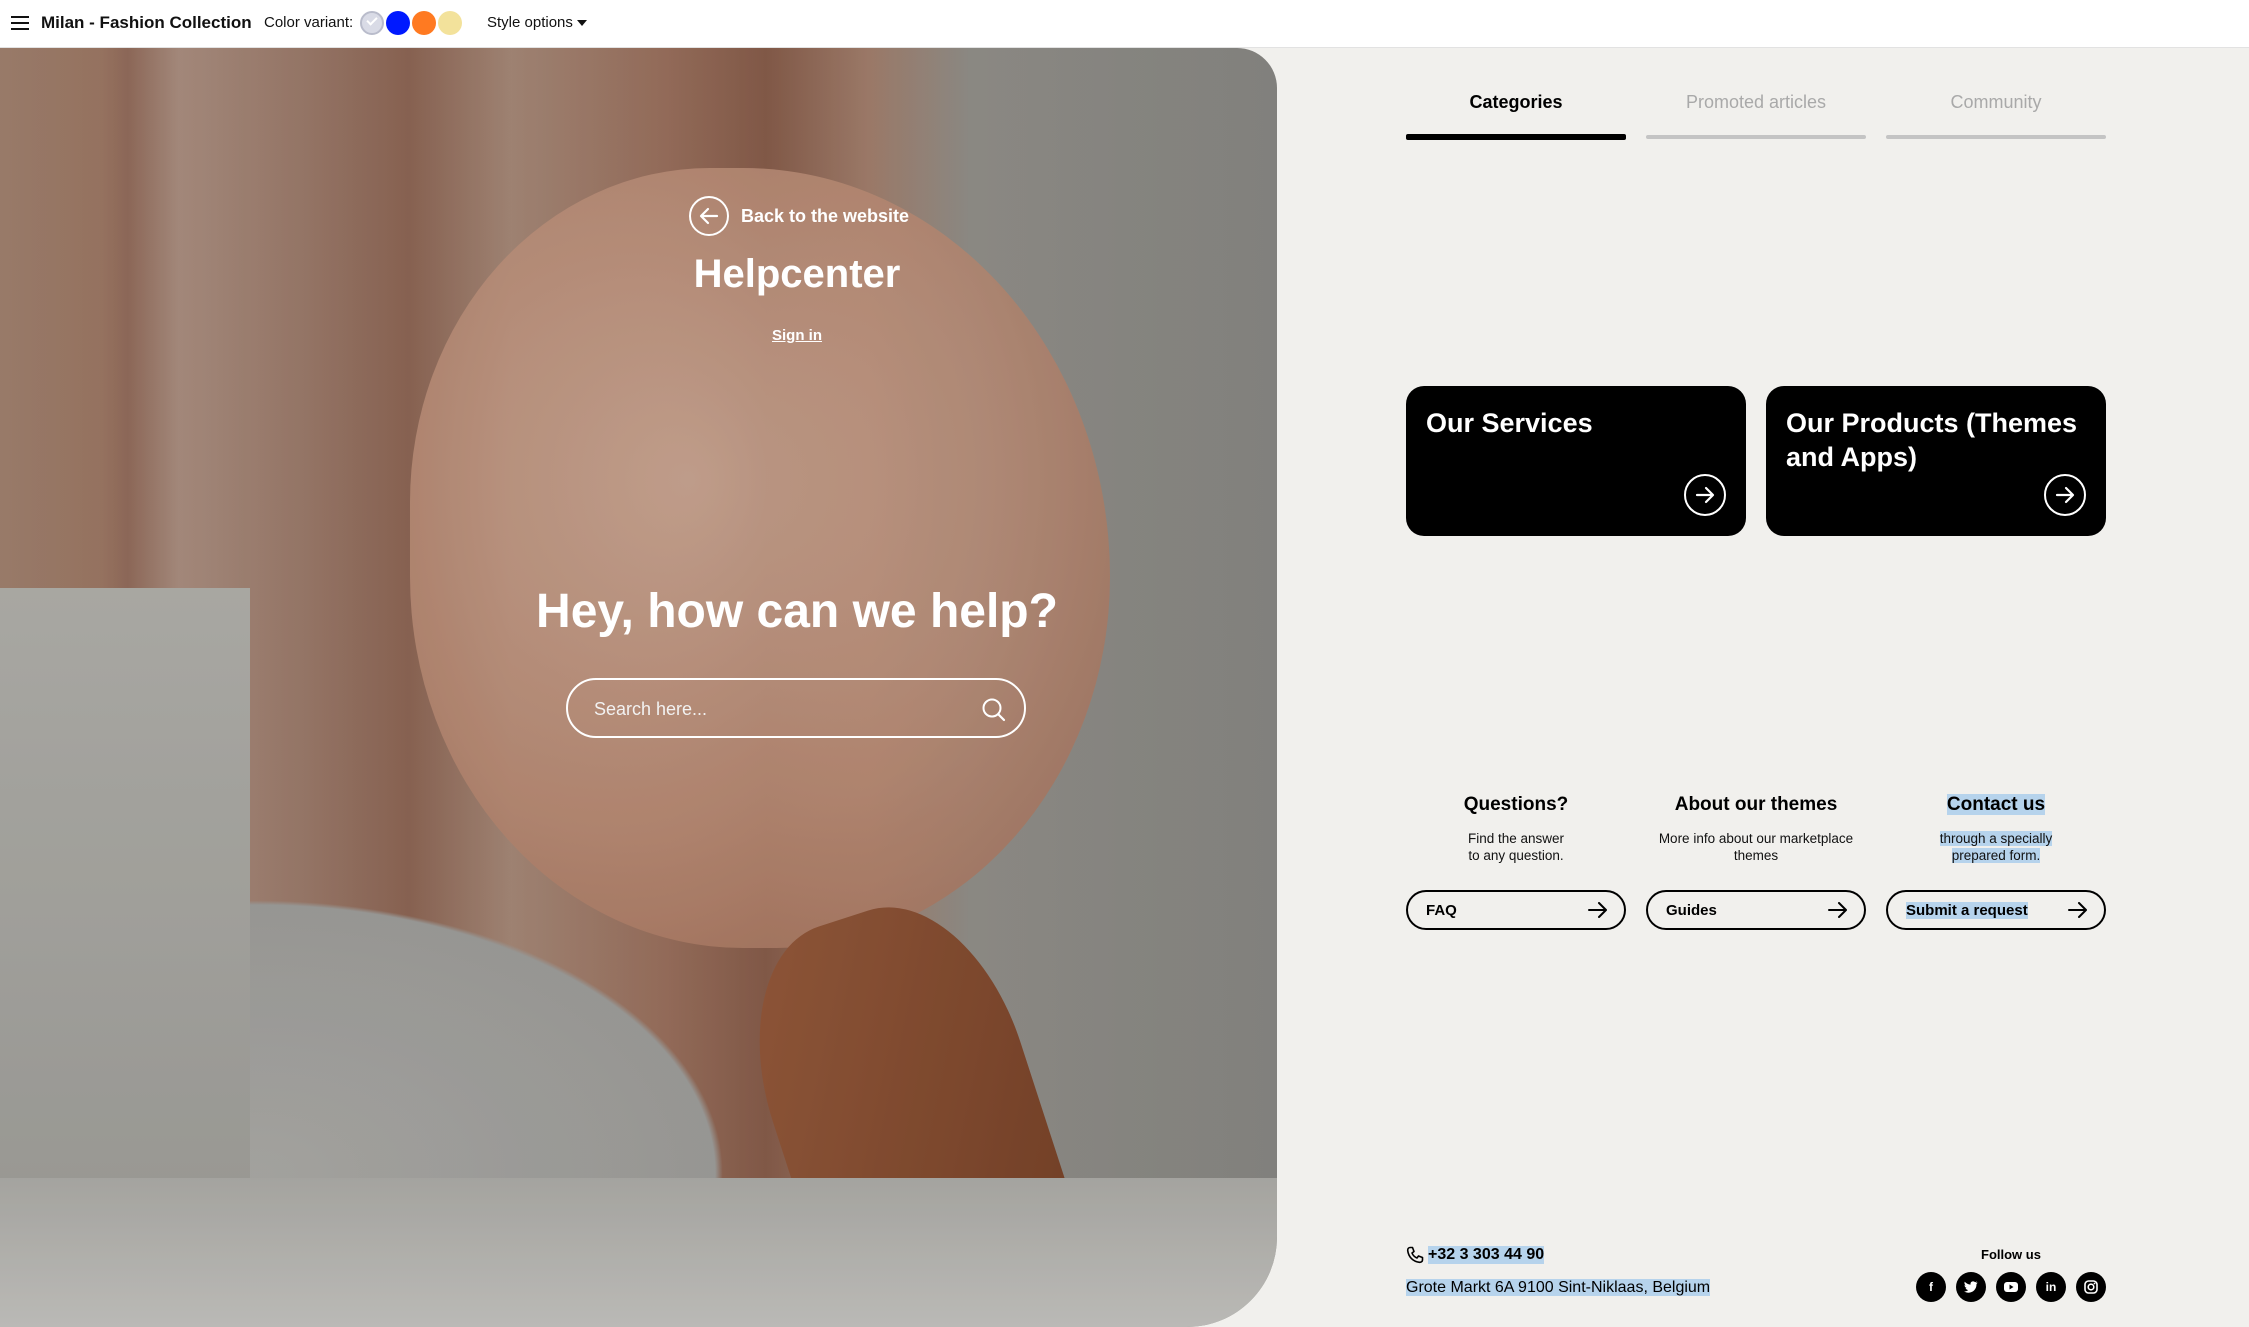 This screenshot has height=1327, width=2249. Describe the element at coordinates (1756, 910) in the screenshot. I see `guides-button: Guides` at that location.